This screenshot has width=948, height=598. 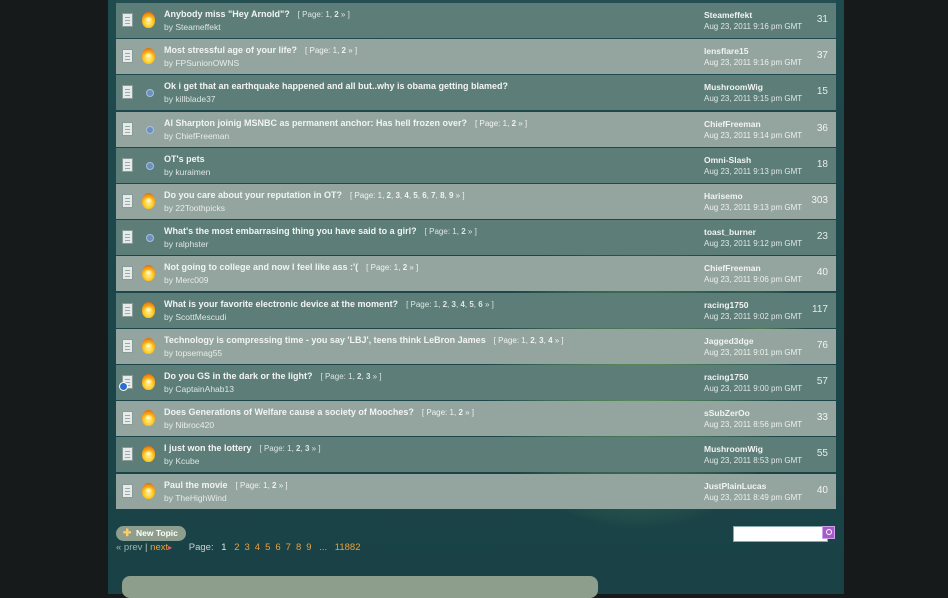 What do you see at coordinates (208, 448) in the screenshot?
I see `topic-title-link: I just won the lottery` at bounding box center [208, 448].